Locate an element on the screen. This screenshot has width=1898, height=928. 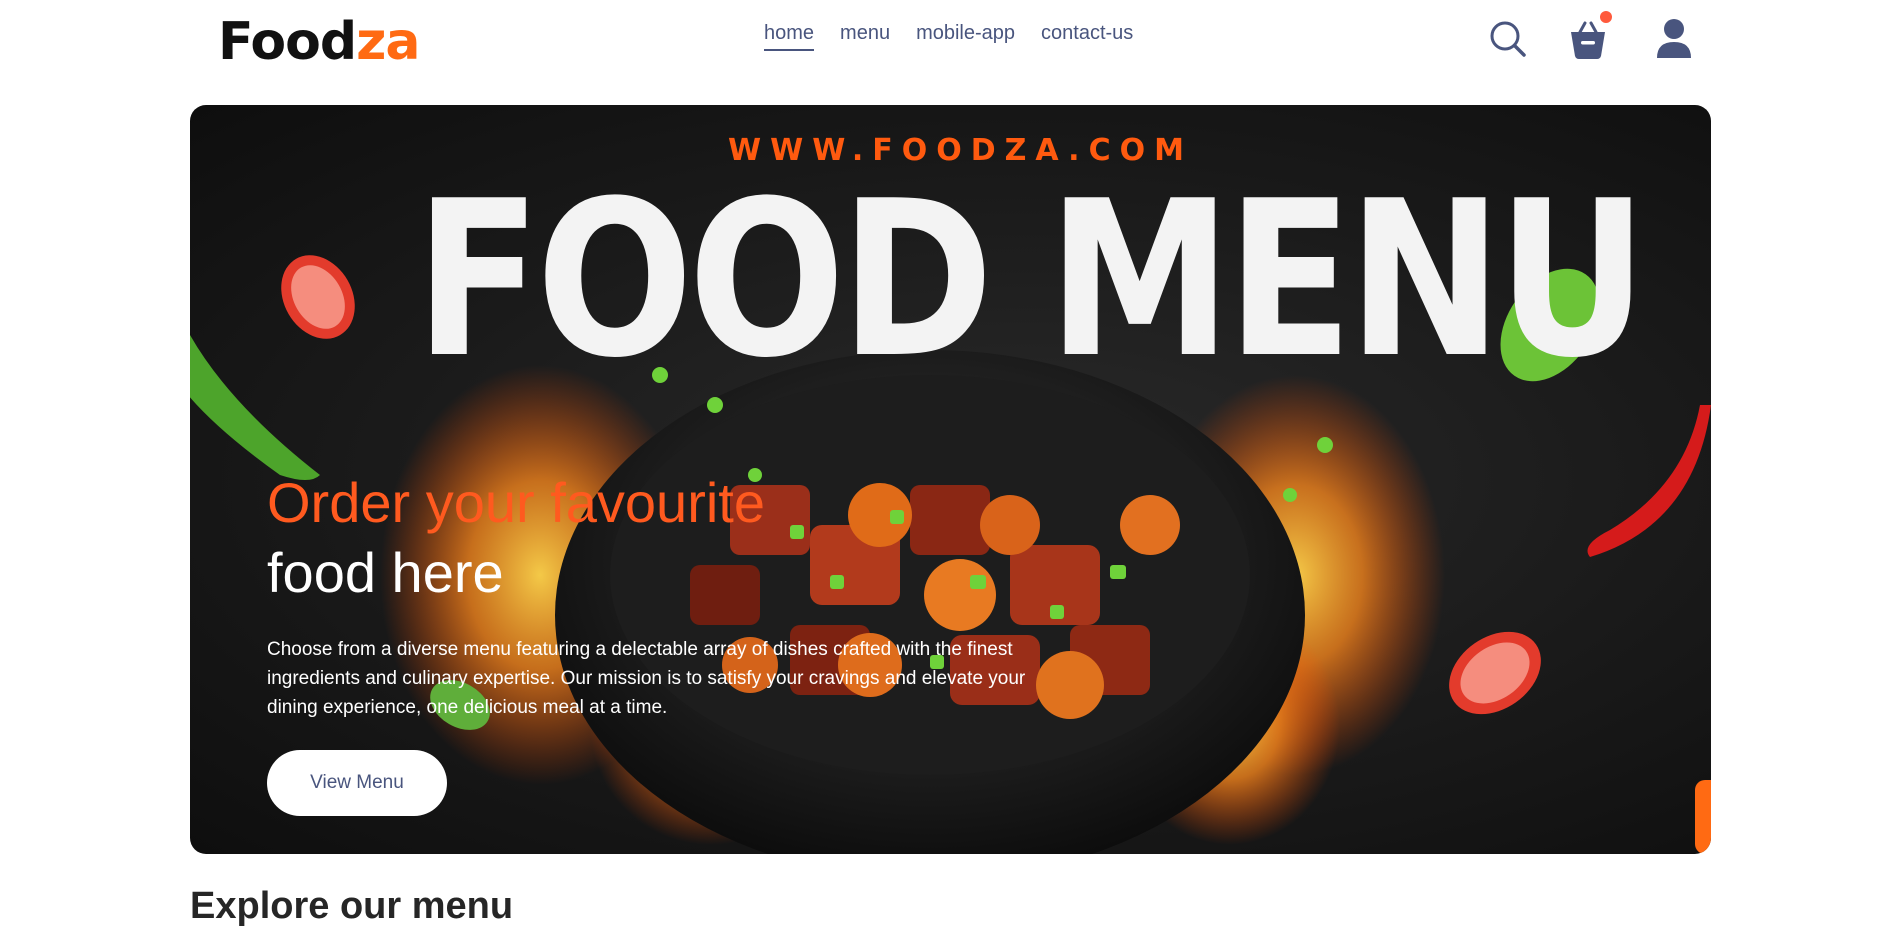
logo: Foodza is located at coordinates (319, 42).